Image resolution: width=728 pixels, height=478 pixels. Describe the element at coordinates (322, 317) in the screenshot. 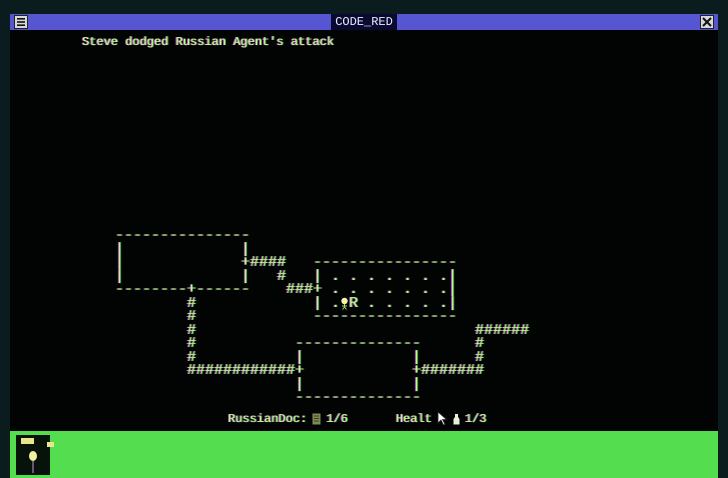

I see `map-row-text: # ----------------` at that location.